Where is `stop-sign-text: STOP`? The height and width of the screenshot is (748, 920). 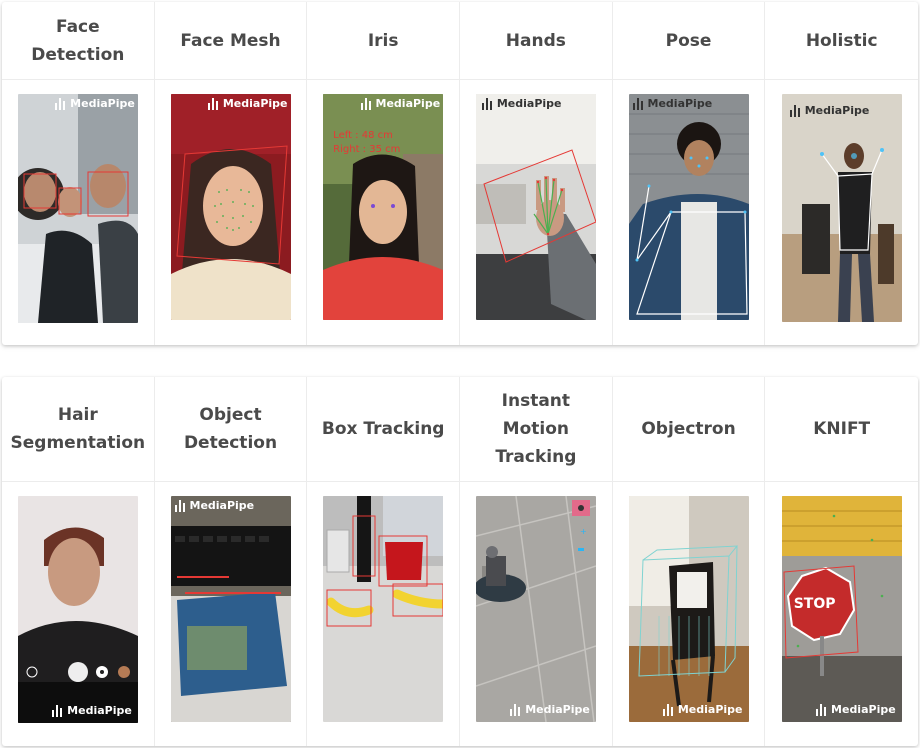
stop-sign-text: STOP is located at coordinates (814, 604).